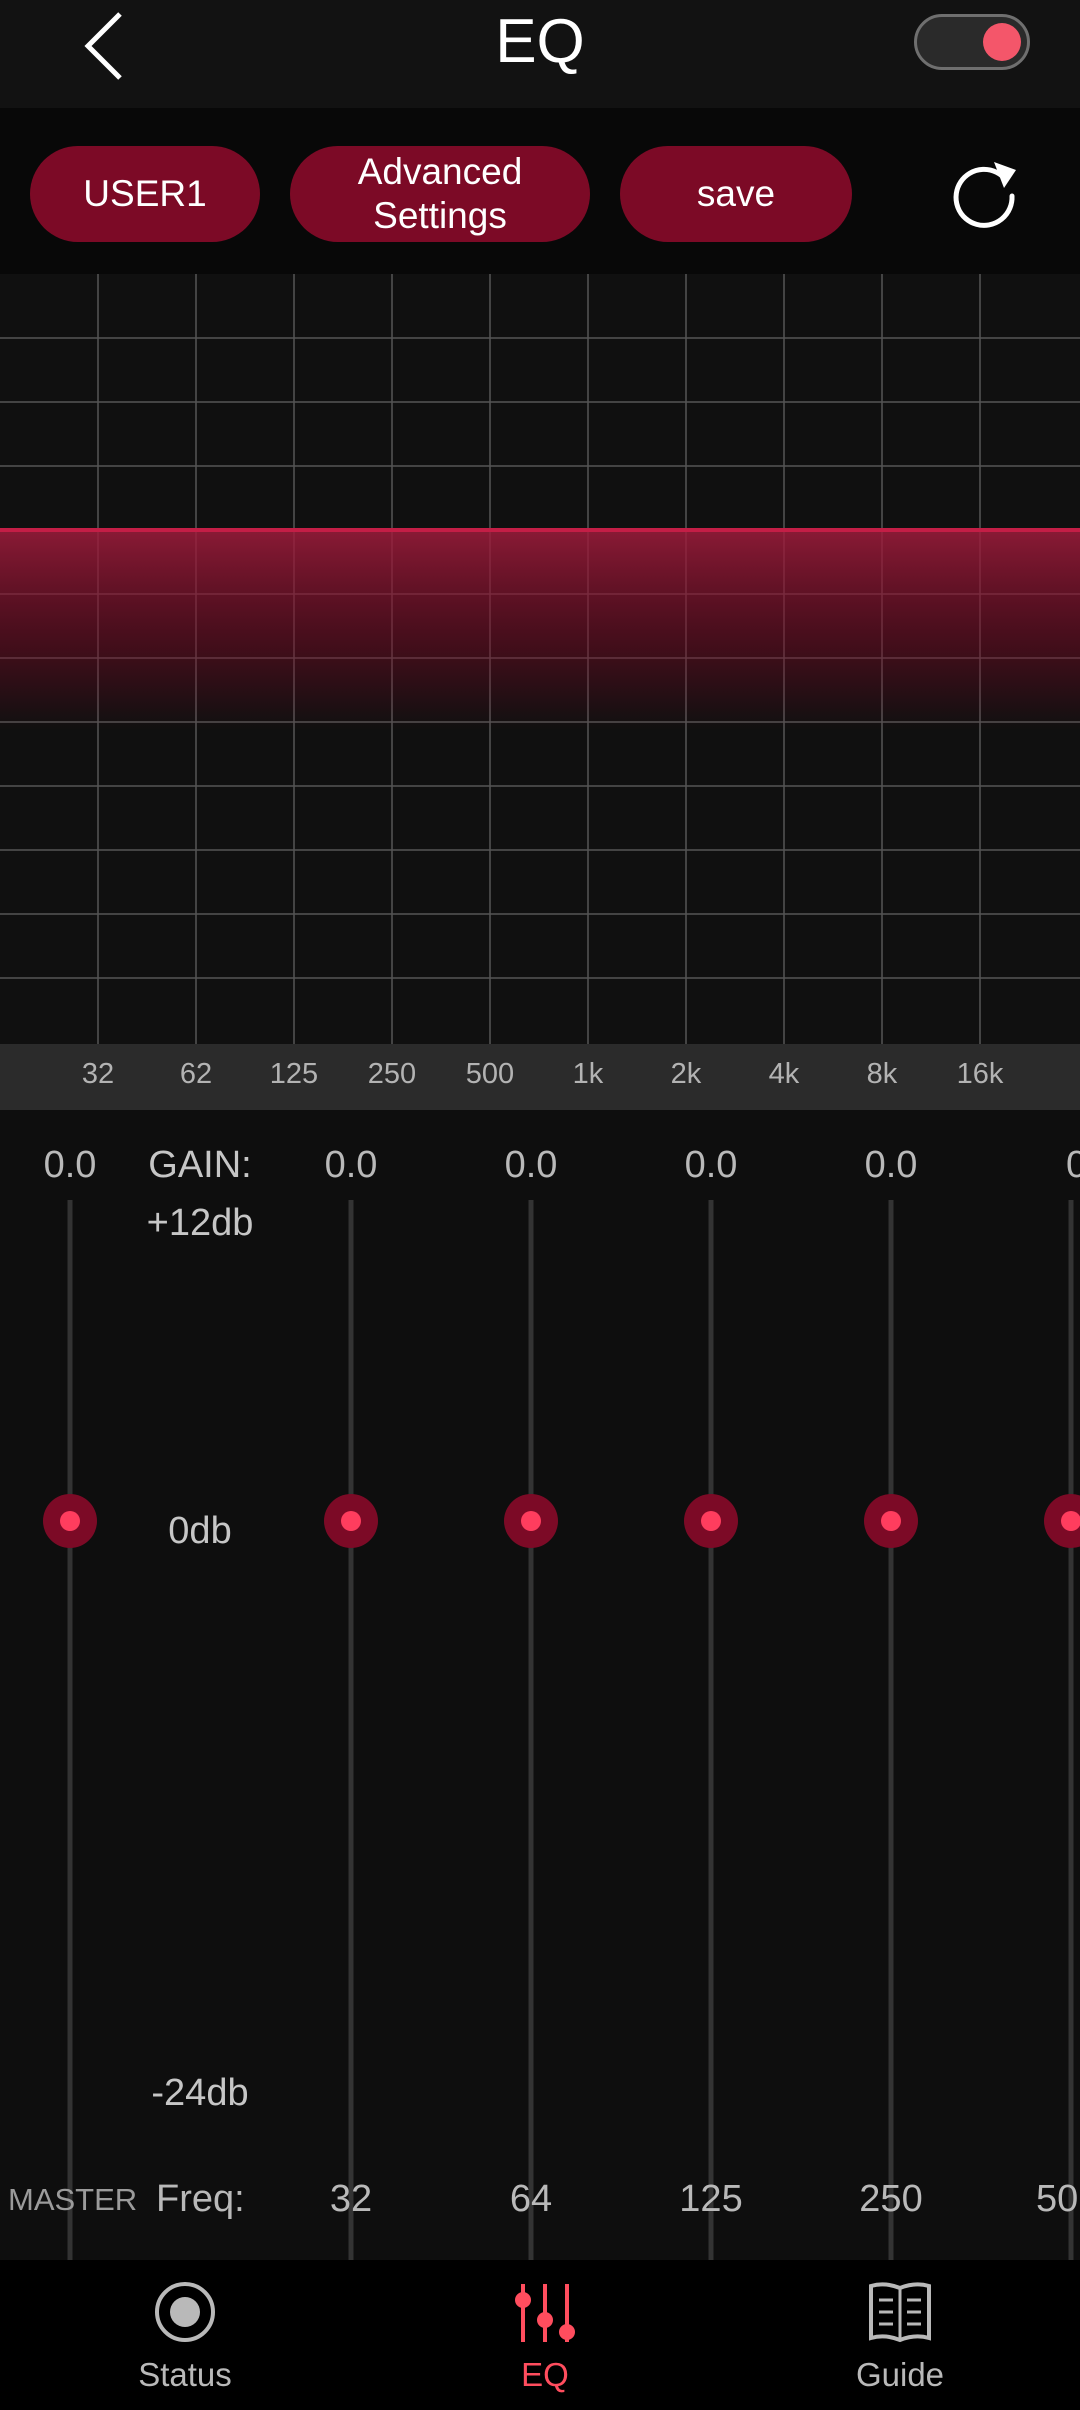  What do you see at coordinates (686, 1074) in the screenshot?
I see `freq-tick: 2k` at bounding box center [686, 1074].